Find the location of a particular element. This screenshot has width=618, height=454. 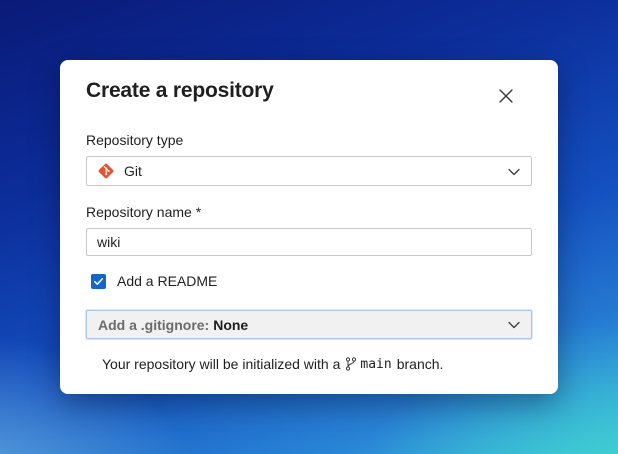

repository-type-label: Repository type is located at coordinates (135, 140).